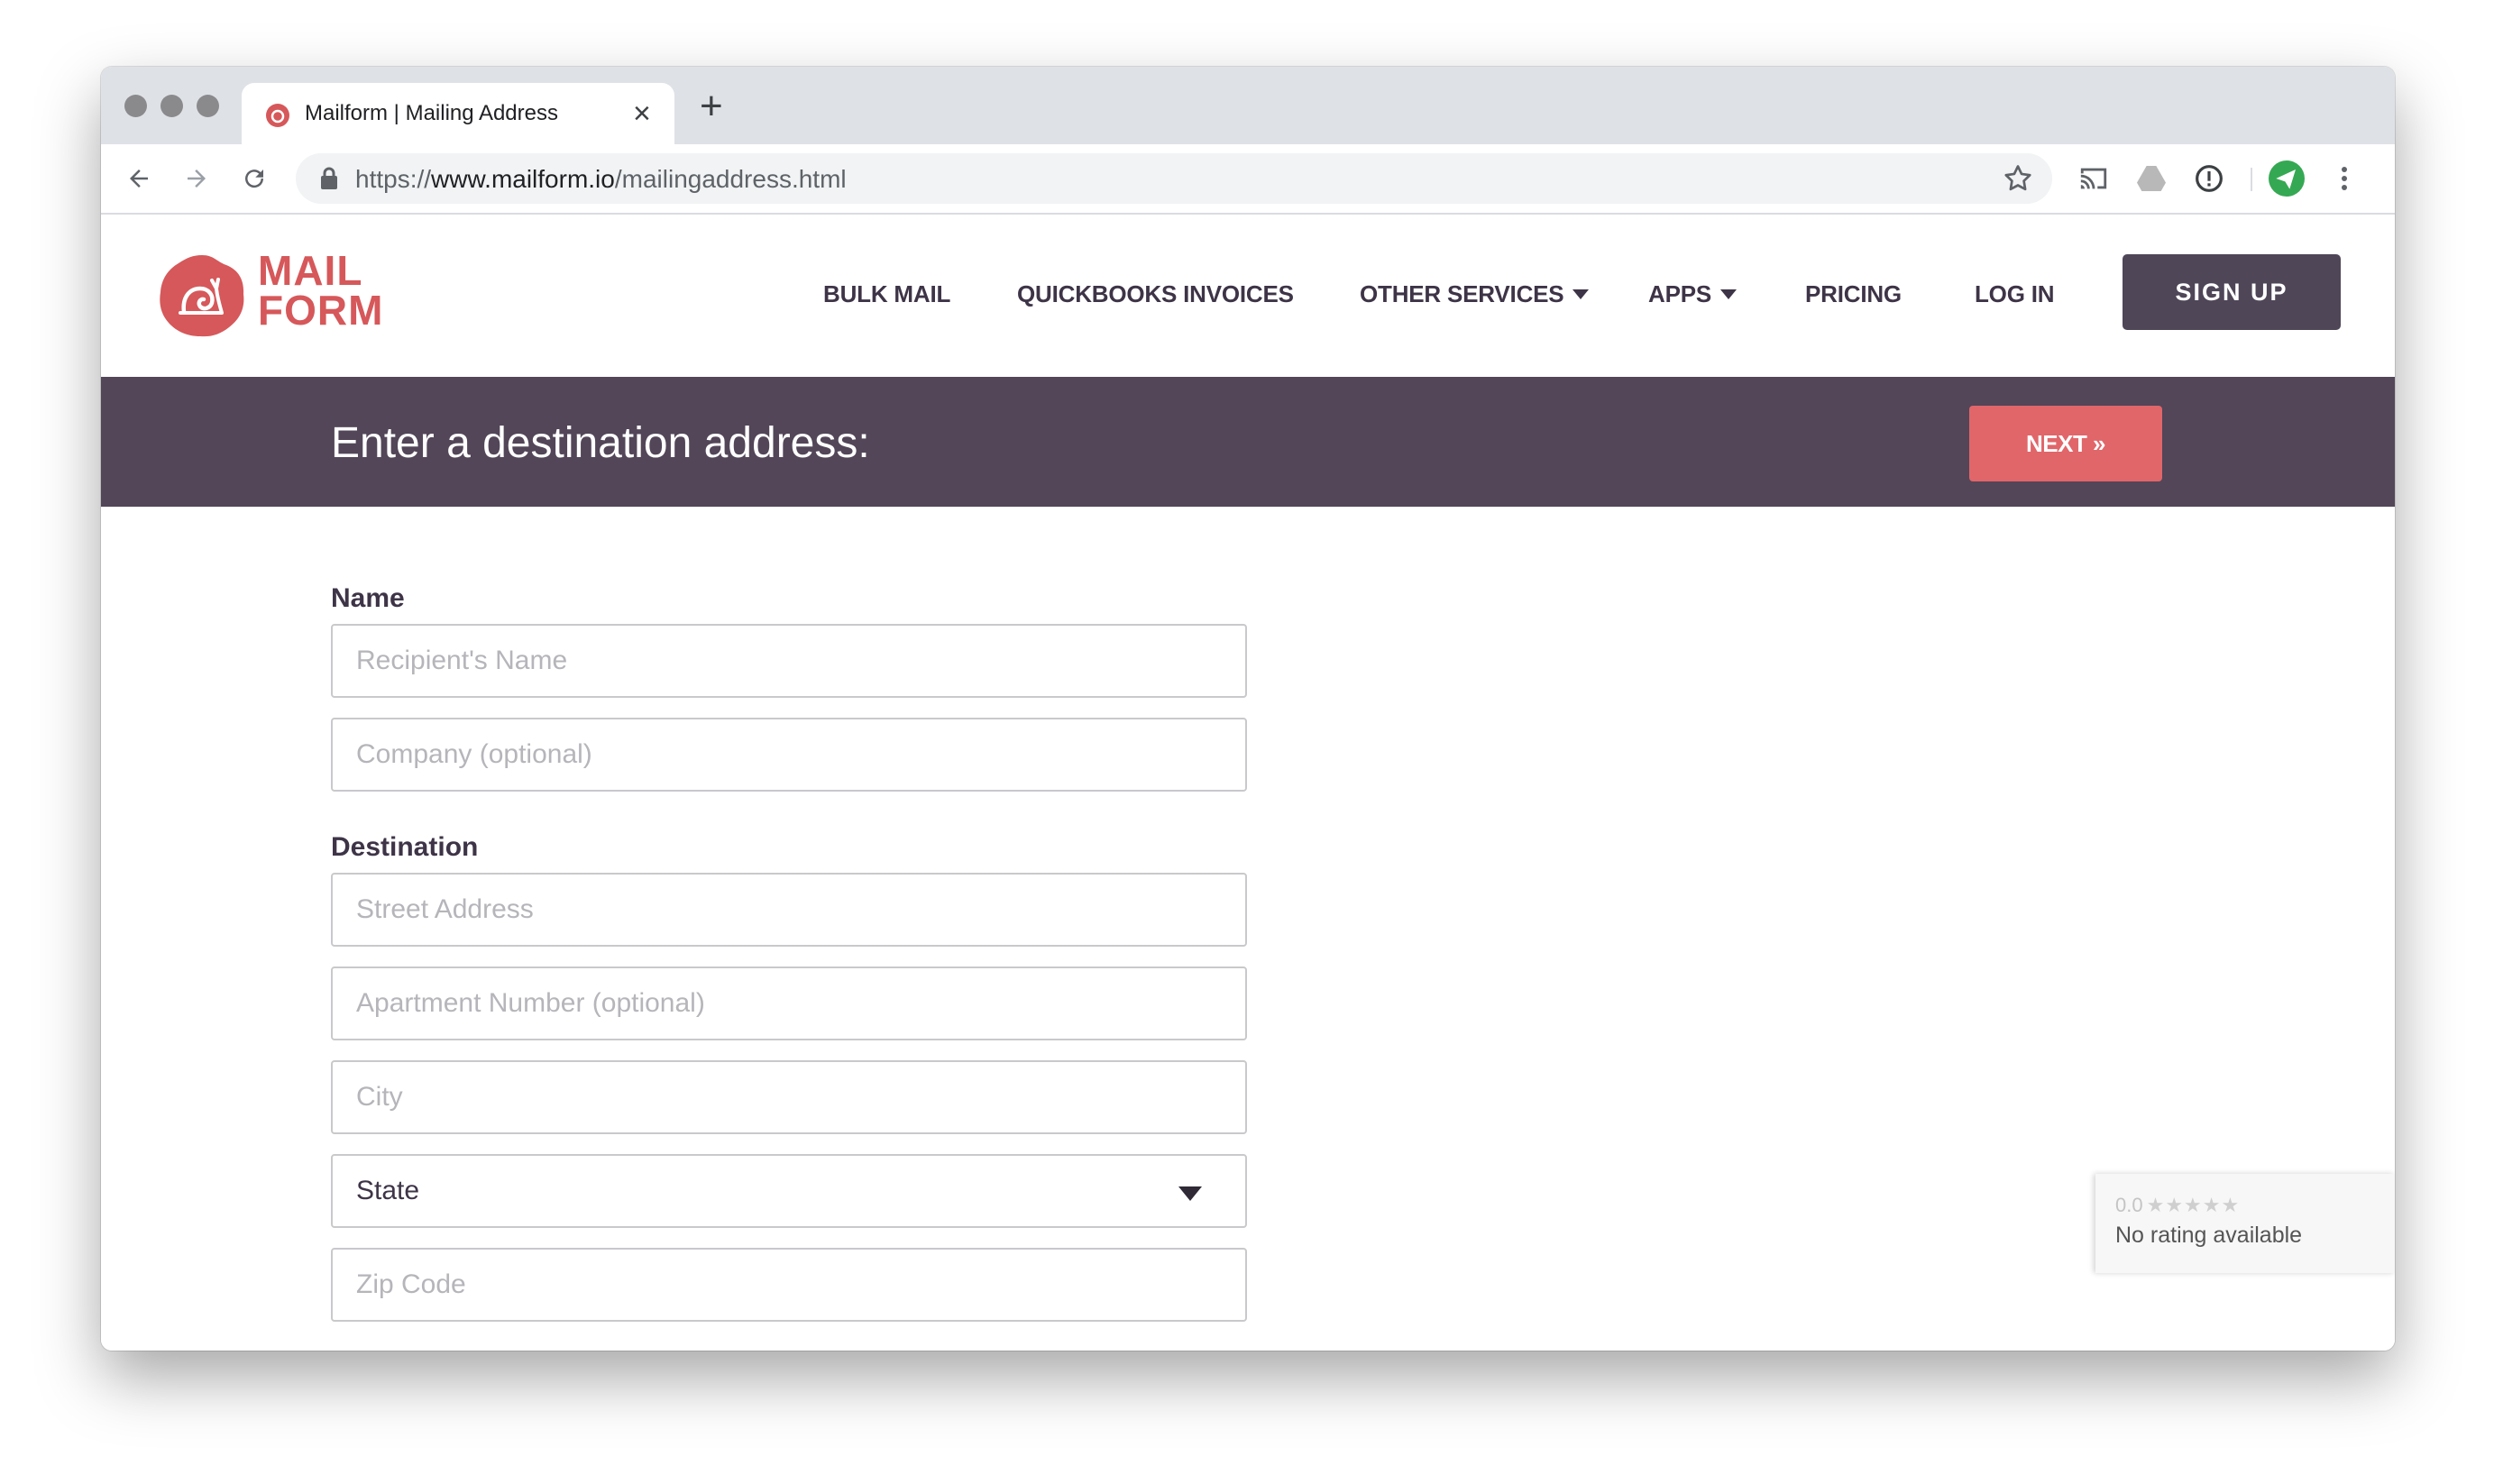 The height and width of the screenshot is (1484, 2494). I want to click on nav-other-services: OTHER SERVICES, so click(1475, 294).